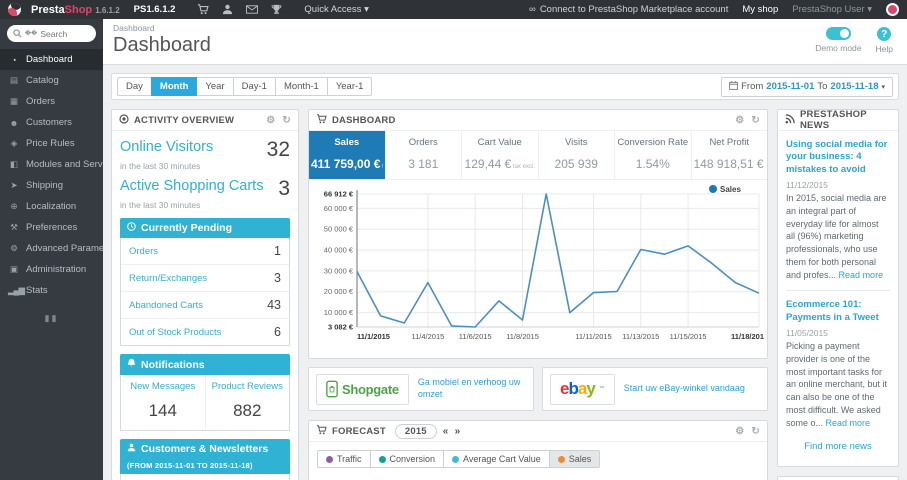  I want to click on sidebar-item-shipping: ➤ Shipping, so click(51, 185).